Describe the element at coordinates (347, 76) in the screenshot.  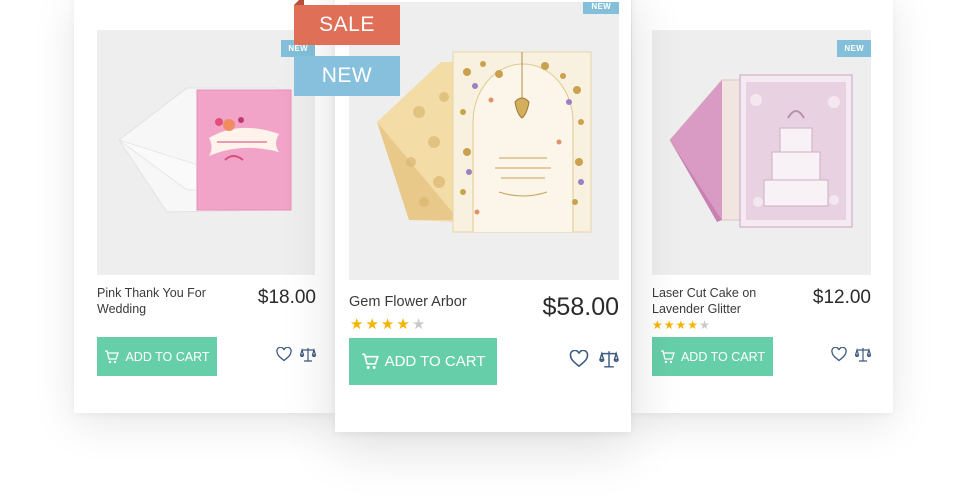
I see `new-ribbon: NEW` at that location.